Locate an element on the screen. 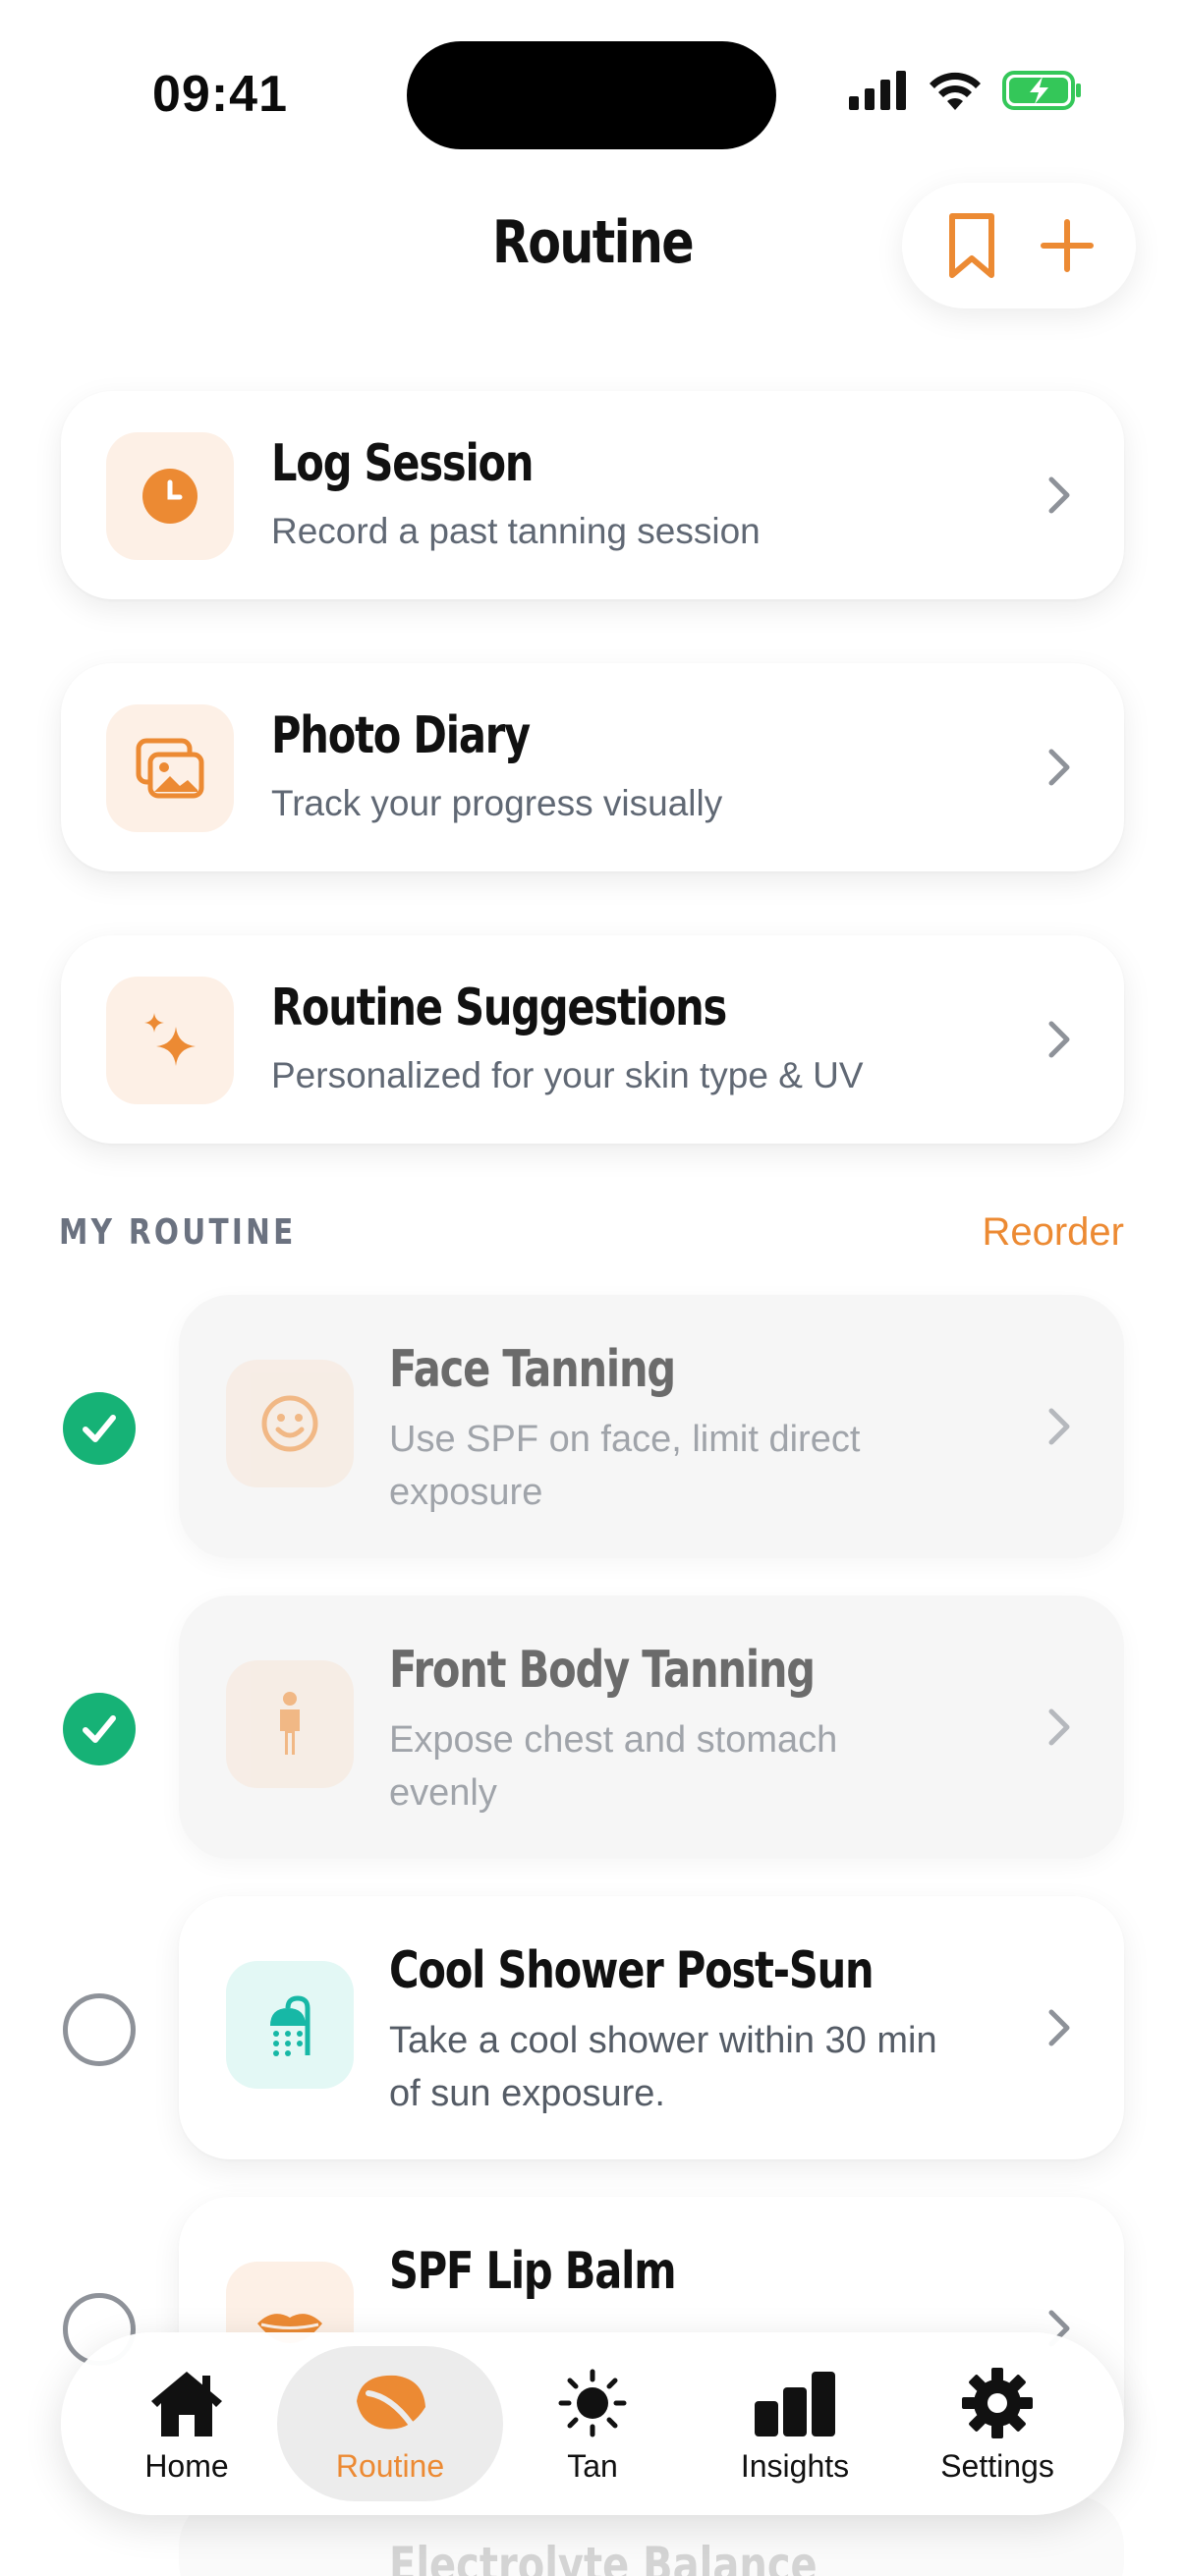 The image size is (1185, 2576). tab-routine: Routine is located at coordinates (390, 2423).